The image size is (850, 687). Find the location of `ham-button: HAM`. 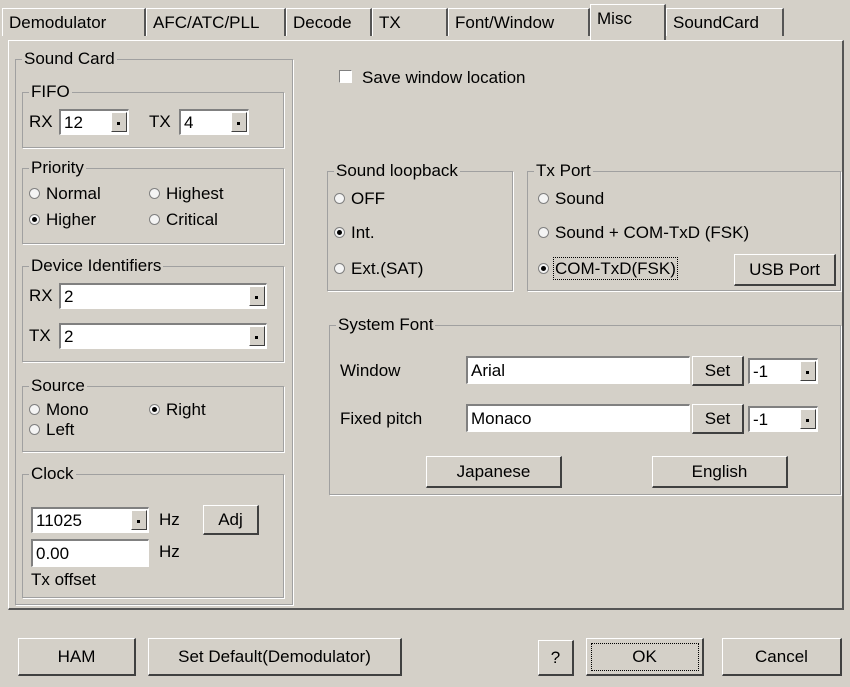

ham-button: HAM is located at coordinates (77, 657).